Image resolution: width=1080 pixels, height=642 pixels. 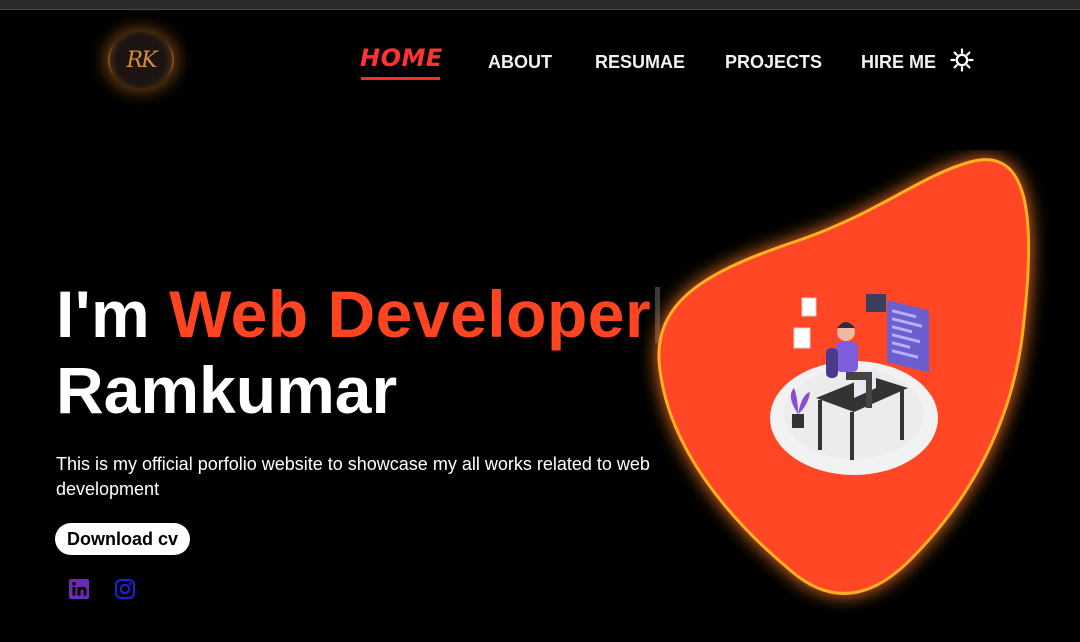 I want to click on hero-prefix: I'm, so click(x=113, y=314).